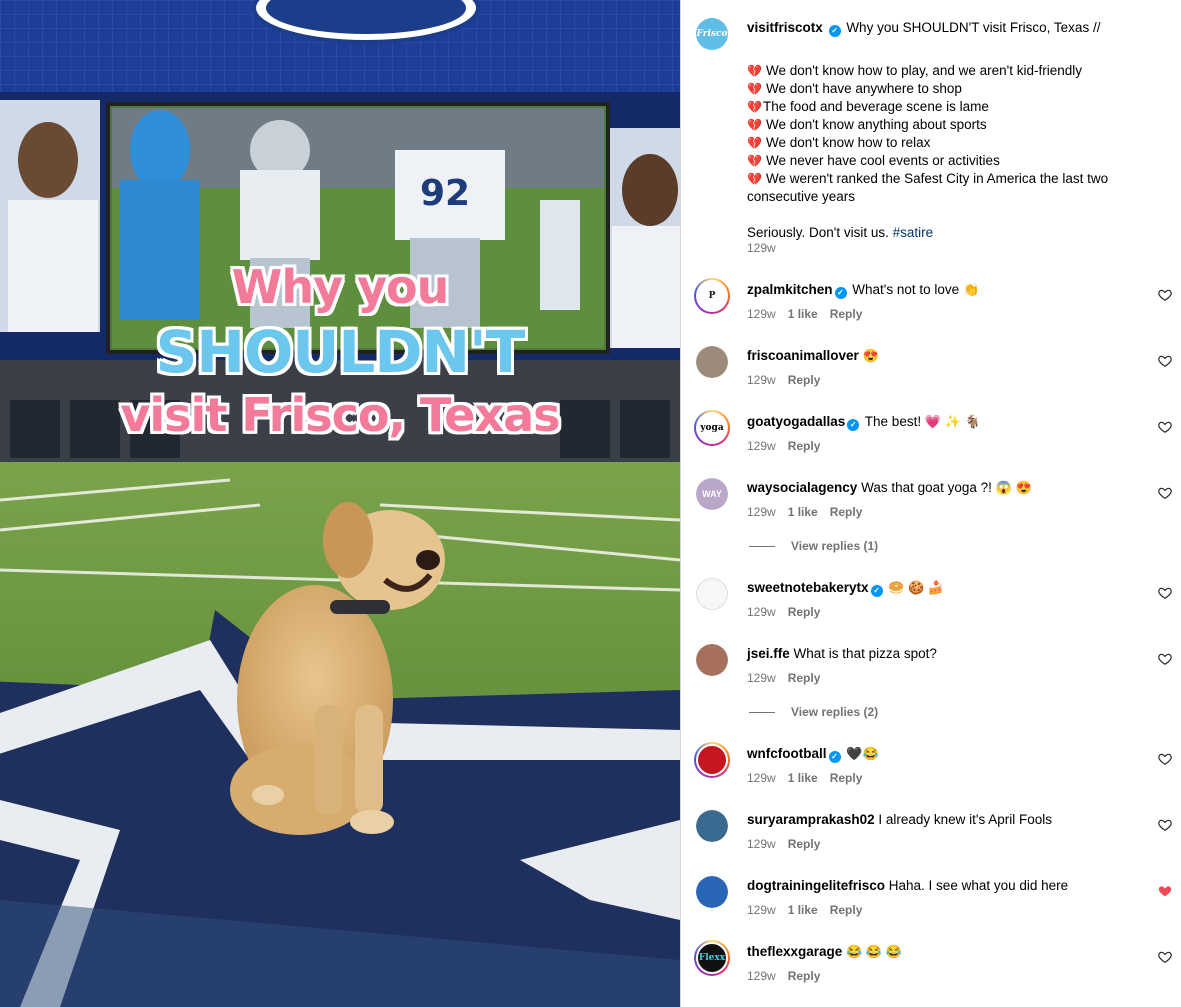 This screenshot has height=1007, width=1181. Describe the element at coordinates (796, 421) in the screenshot. I see `comment-username: goatyogadallas` at that location.